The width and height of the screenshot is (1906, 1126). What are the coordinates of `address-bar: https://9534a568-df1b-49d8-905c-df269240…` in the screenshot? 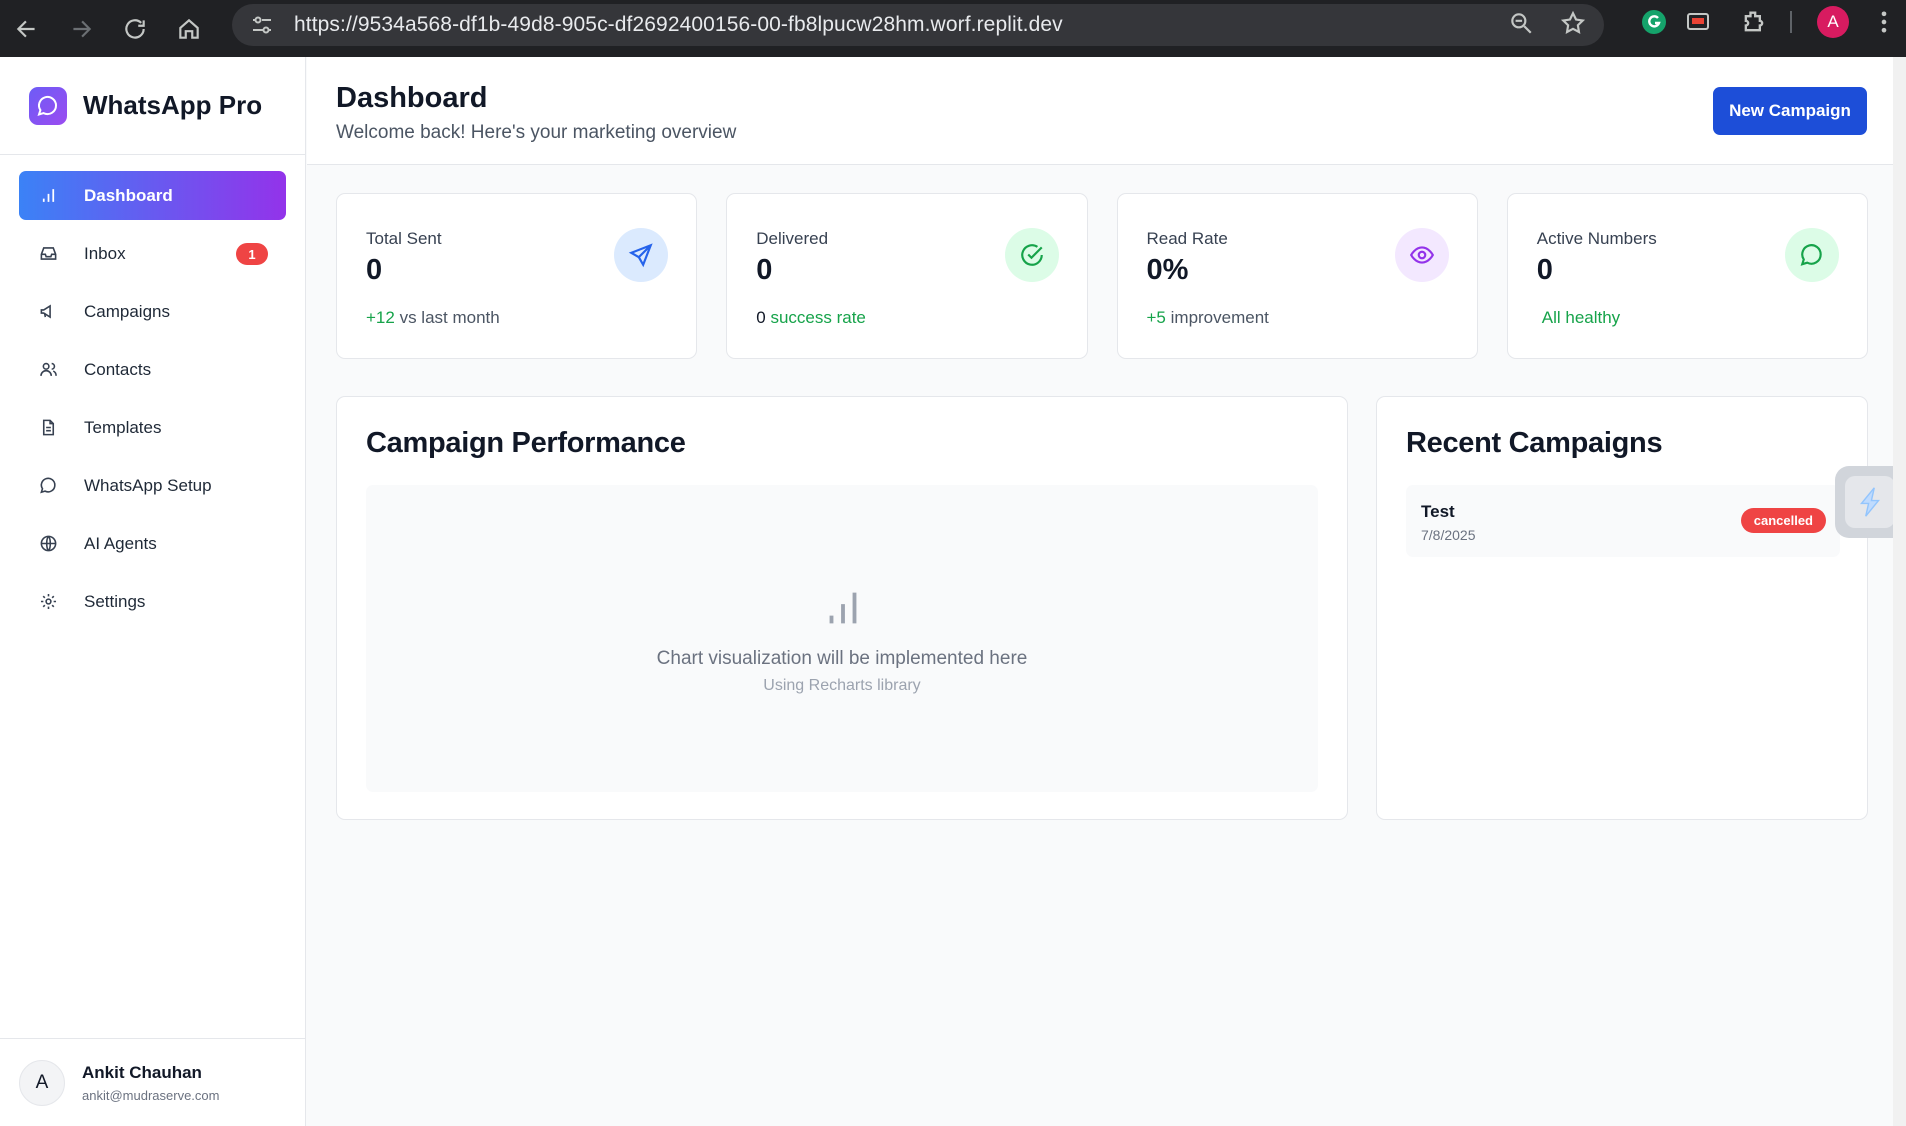 It's located at (918, 25).